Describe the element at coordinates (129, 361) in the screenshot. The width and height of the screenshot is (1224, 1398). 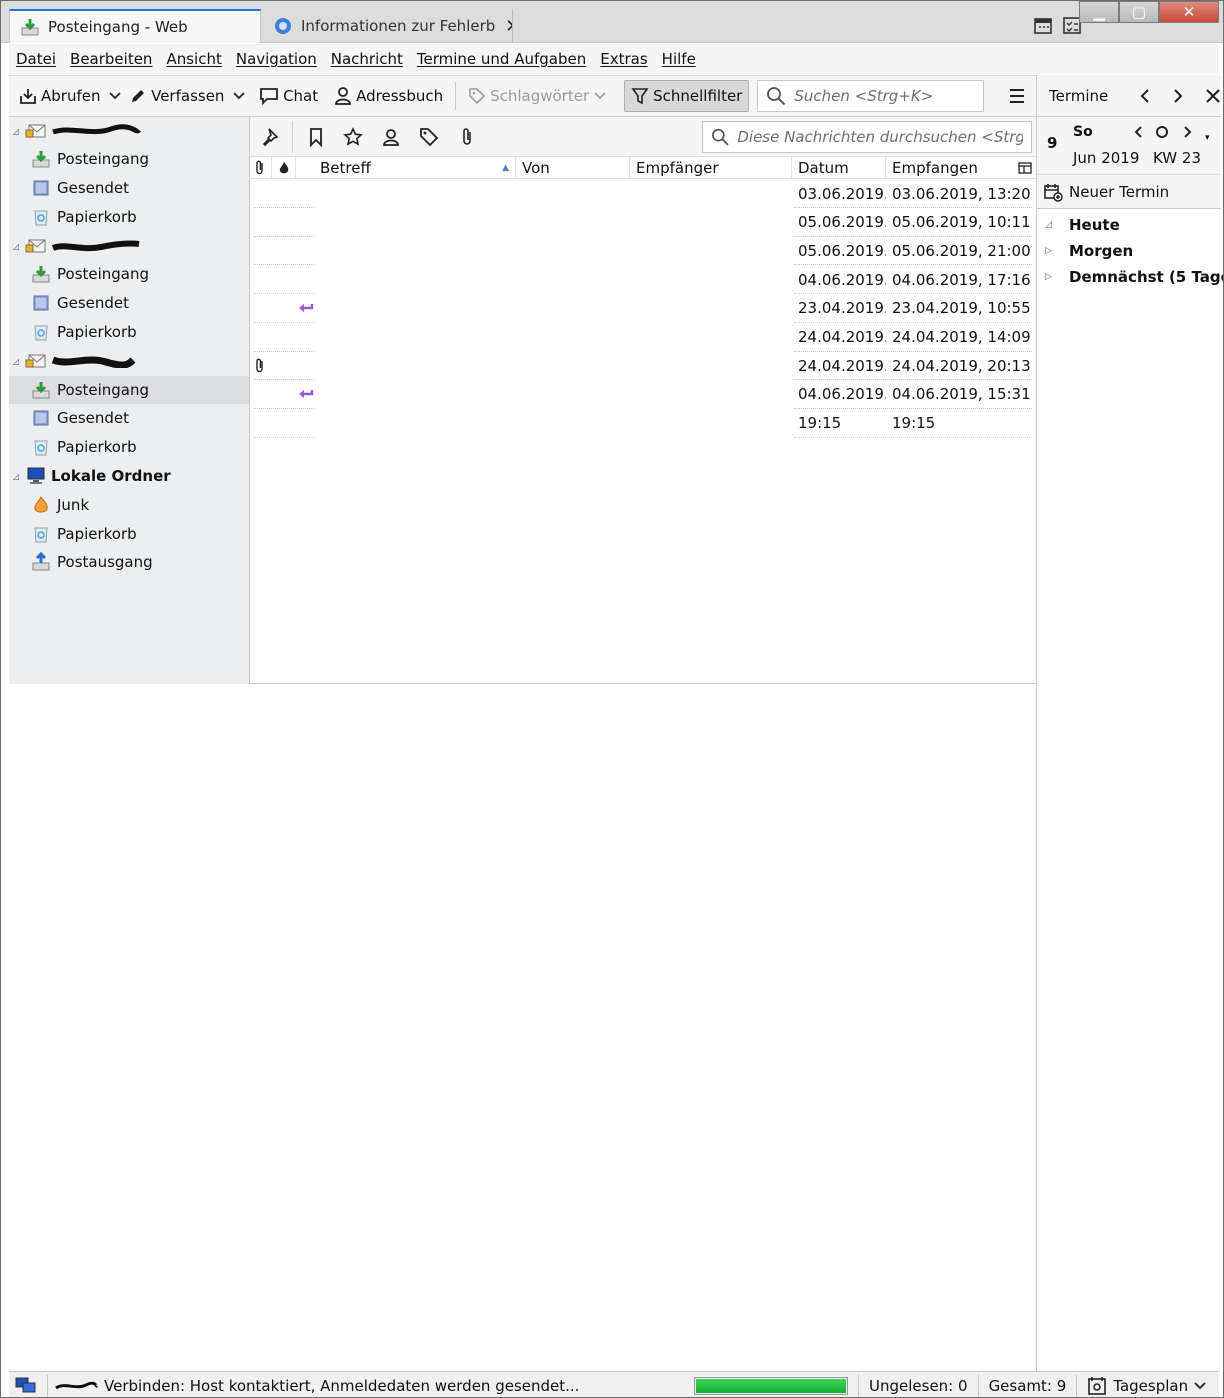
I see `account-row-3: ◿` at that location.